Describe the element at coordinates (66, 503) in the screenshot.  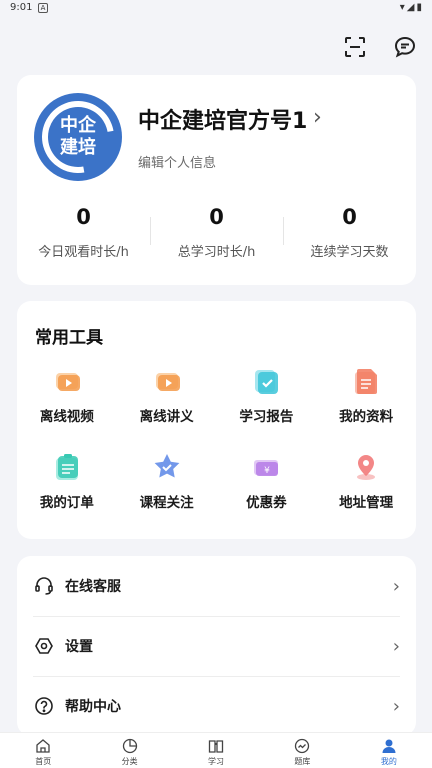
I see `tool-label: 我的订单` at that location.